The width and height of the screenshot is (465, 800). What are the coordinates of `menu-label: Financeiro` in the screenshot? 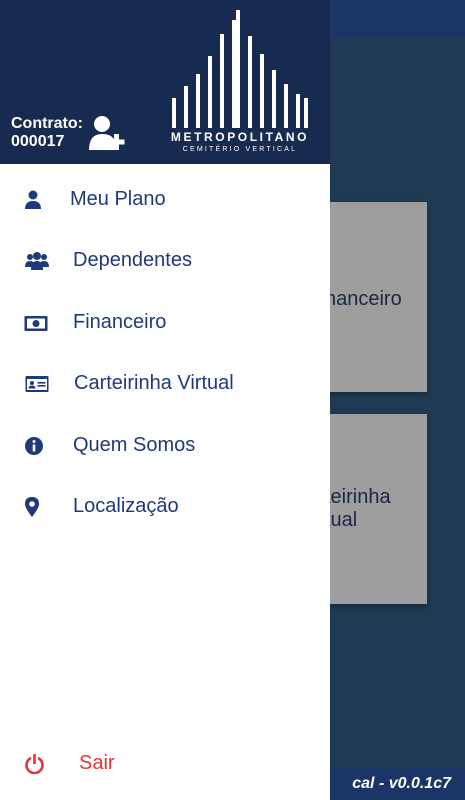 It's located at (120, 322).